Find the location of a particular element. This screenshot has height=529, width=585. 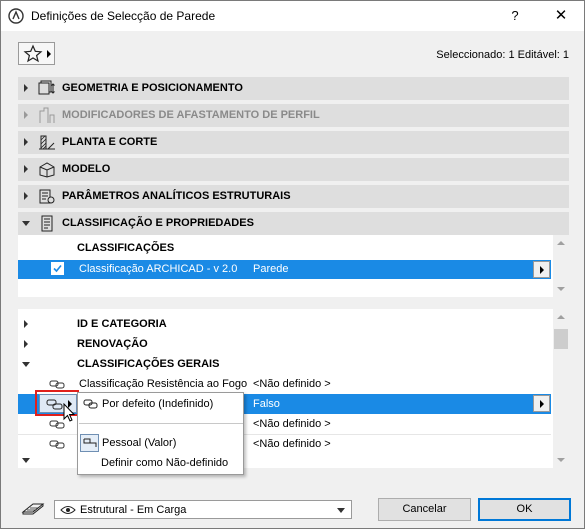

property-value: Falso is located at coordinates (266, 404).